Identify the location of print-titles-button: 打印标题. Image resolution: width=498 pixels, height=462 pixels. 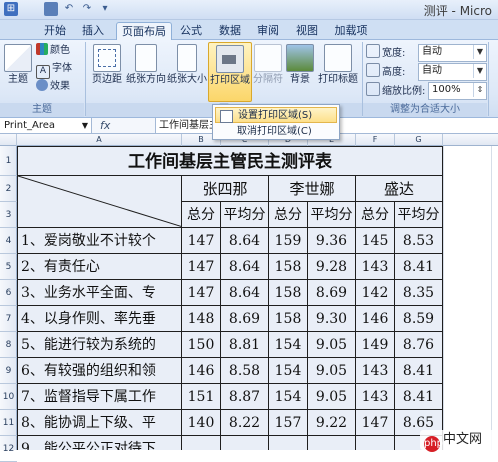
(338, 71).